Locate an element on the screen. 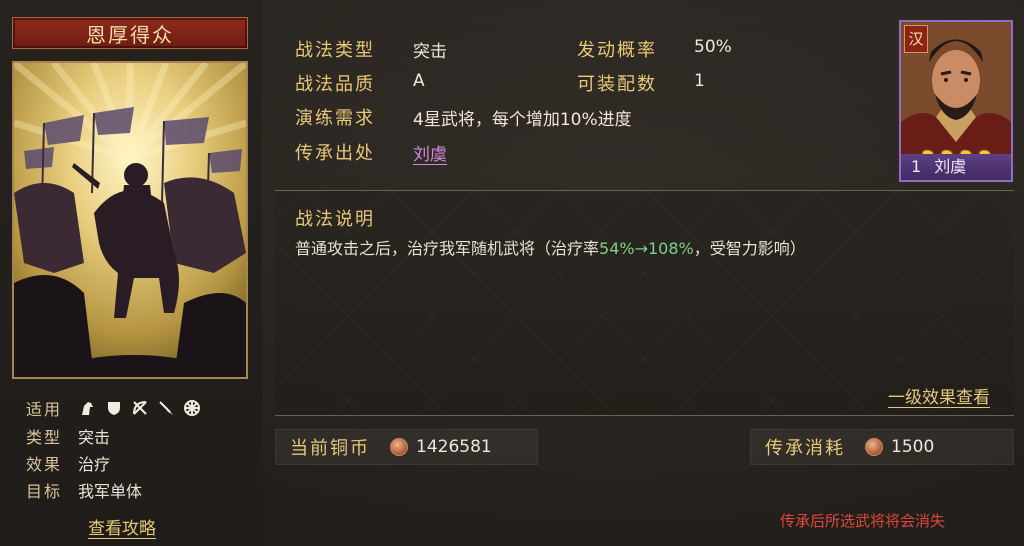  level-one-effect-link: 一级效果查看 is located at coordinates (939, 395).